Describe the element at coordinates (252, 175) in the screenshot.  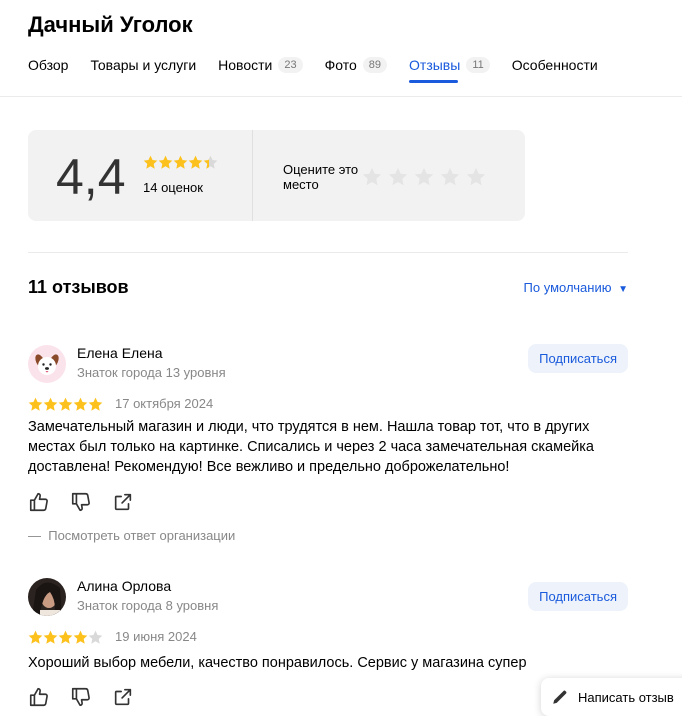
I see `card-divider` at that location.